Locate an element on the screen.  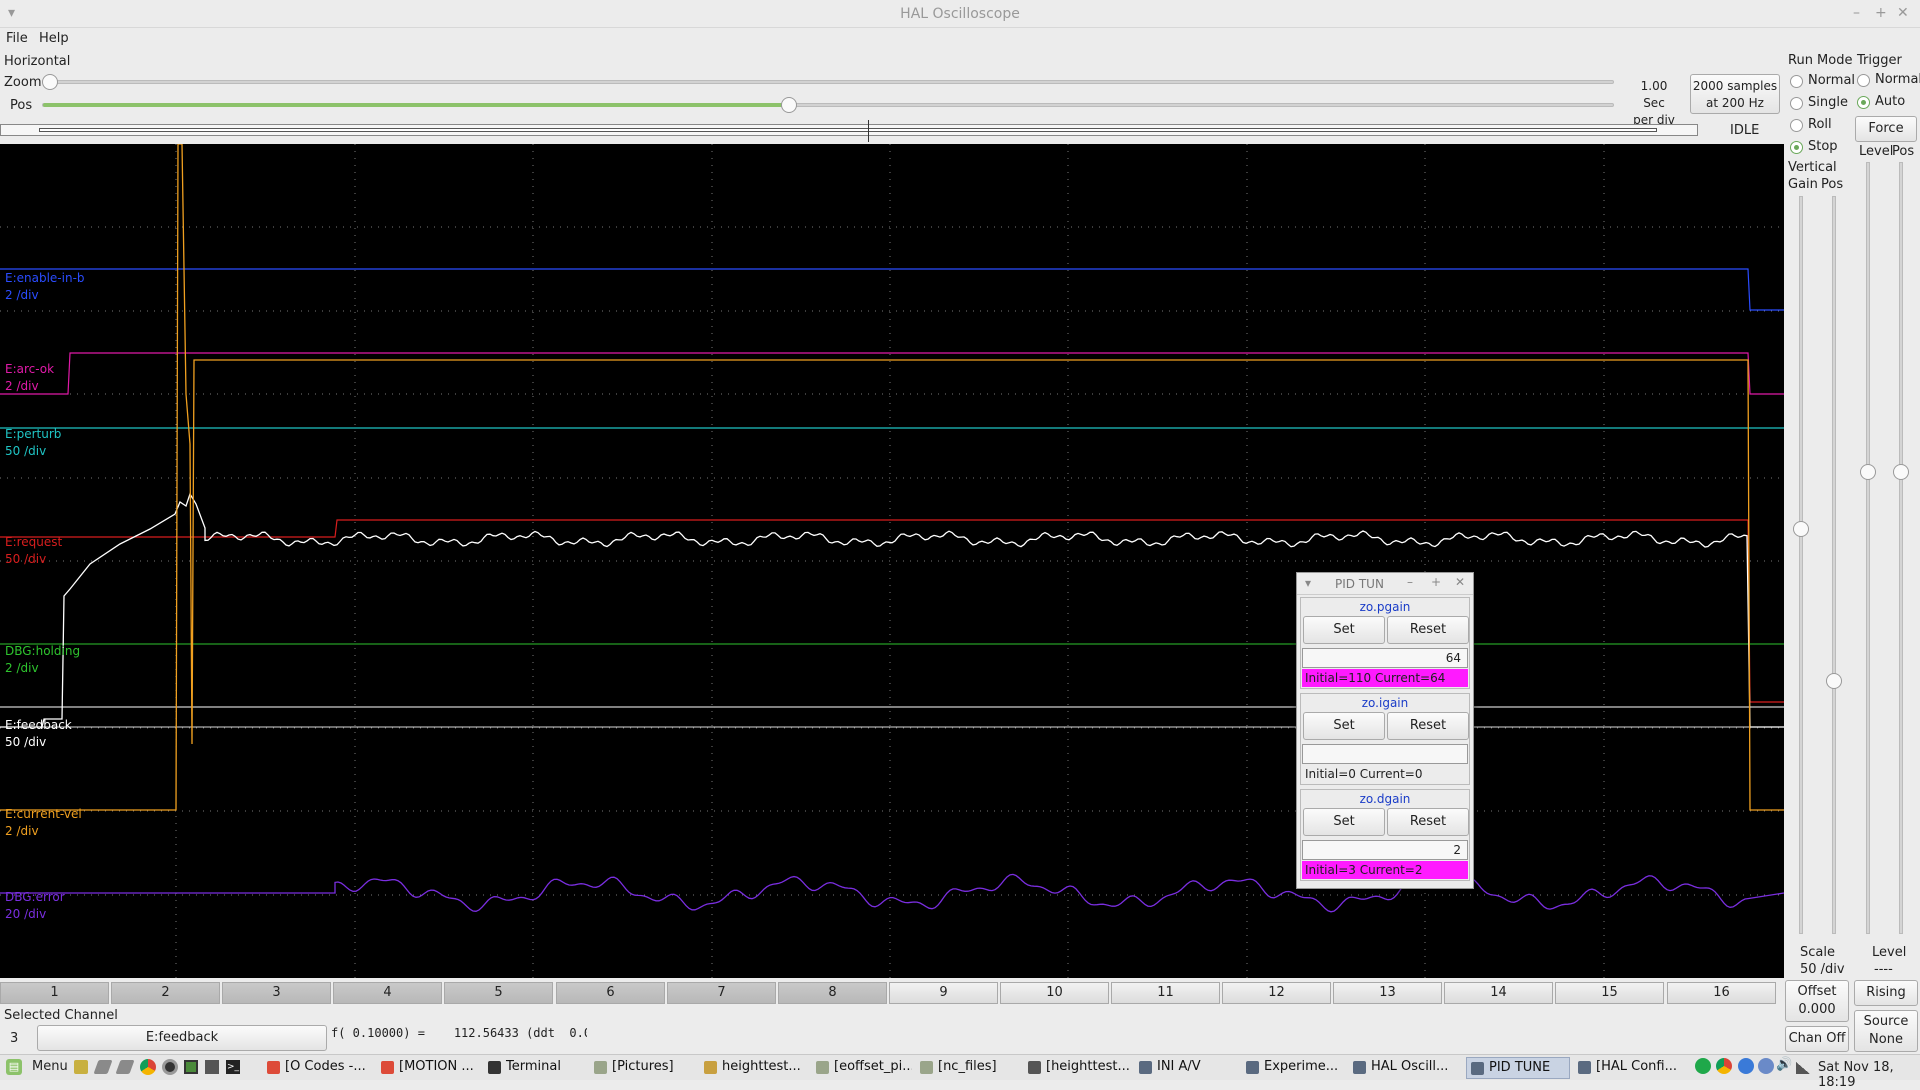
selected-channel-button: E:feedback is located at coordinates (182, 1038).